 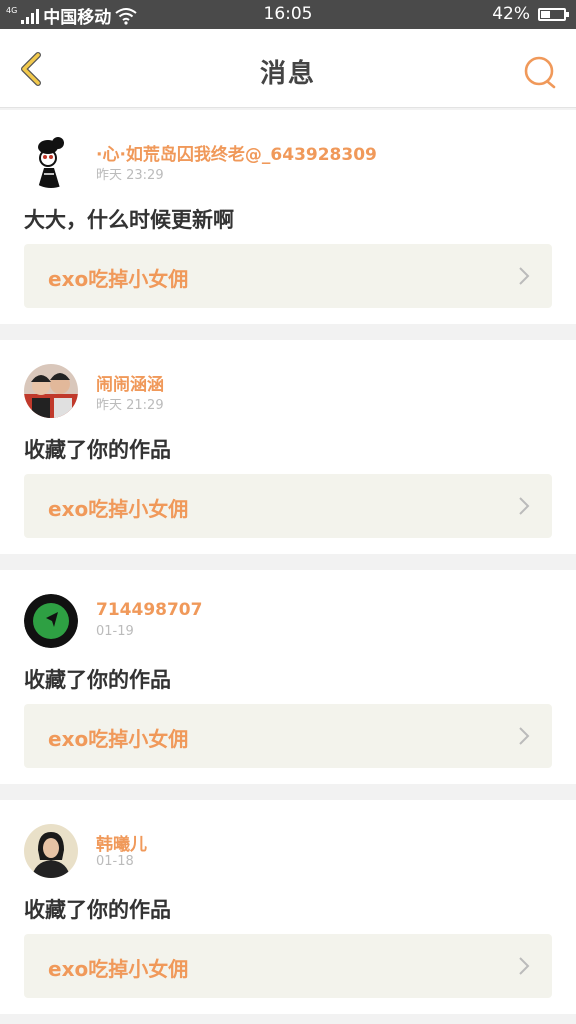 I want to click on status-time: 16:05, so click(x=288, y=14).